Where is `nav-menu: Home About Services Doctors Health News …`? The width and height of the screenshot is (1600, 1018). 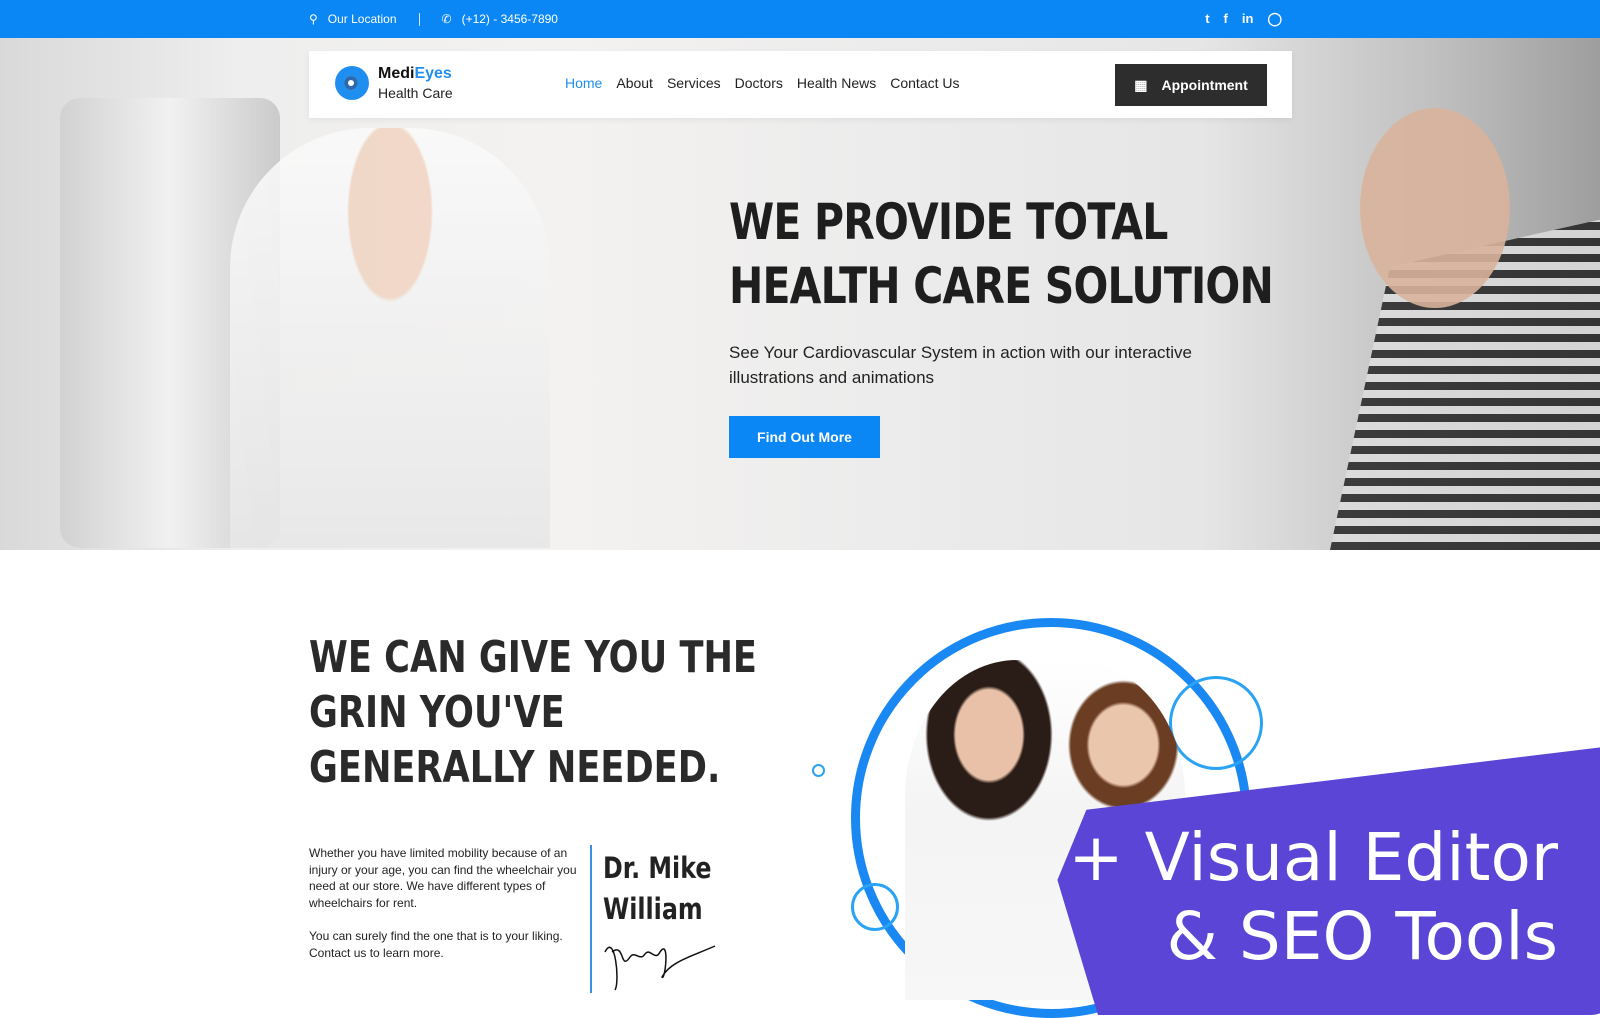 nav-menu: Home About Services Doctors Health News … is located at coordinates (762, 83).